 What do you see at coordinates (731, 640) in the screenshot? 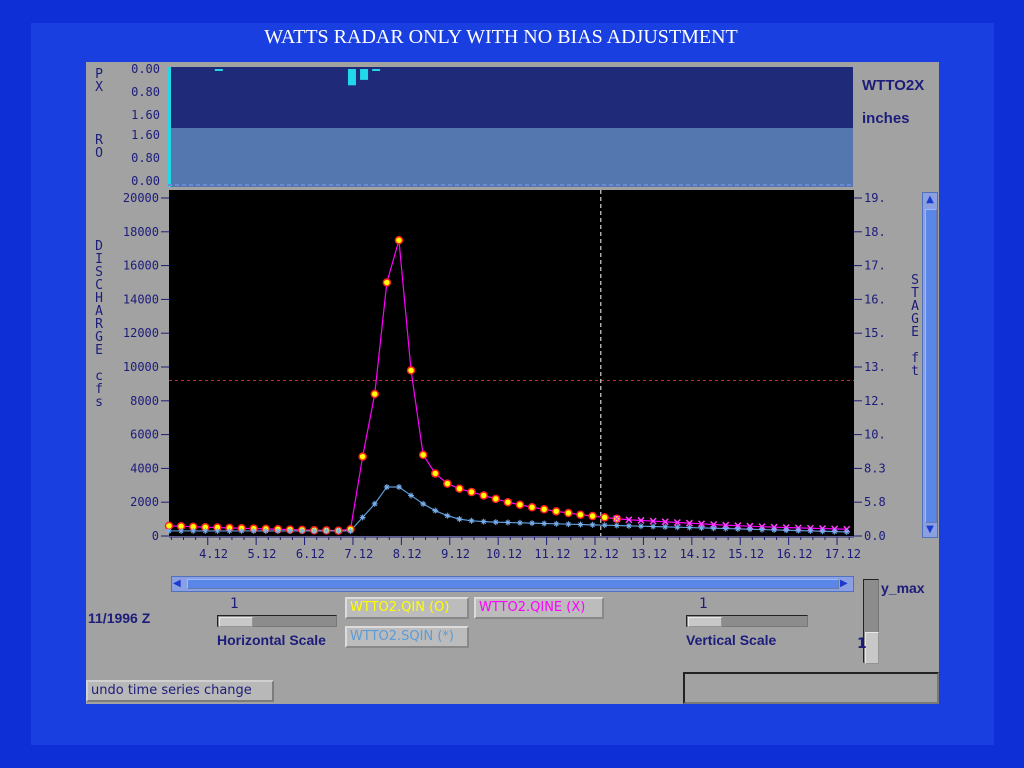
I see `vertical-scale-label: Vertical Scale` at bounding box center [731, 640].